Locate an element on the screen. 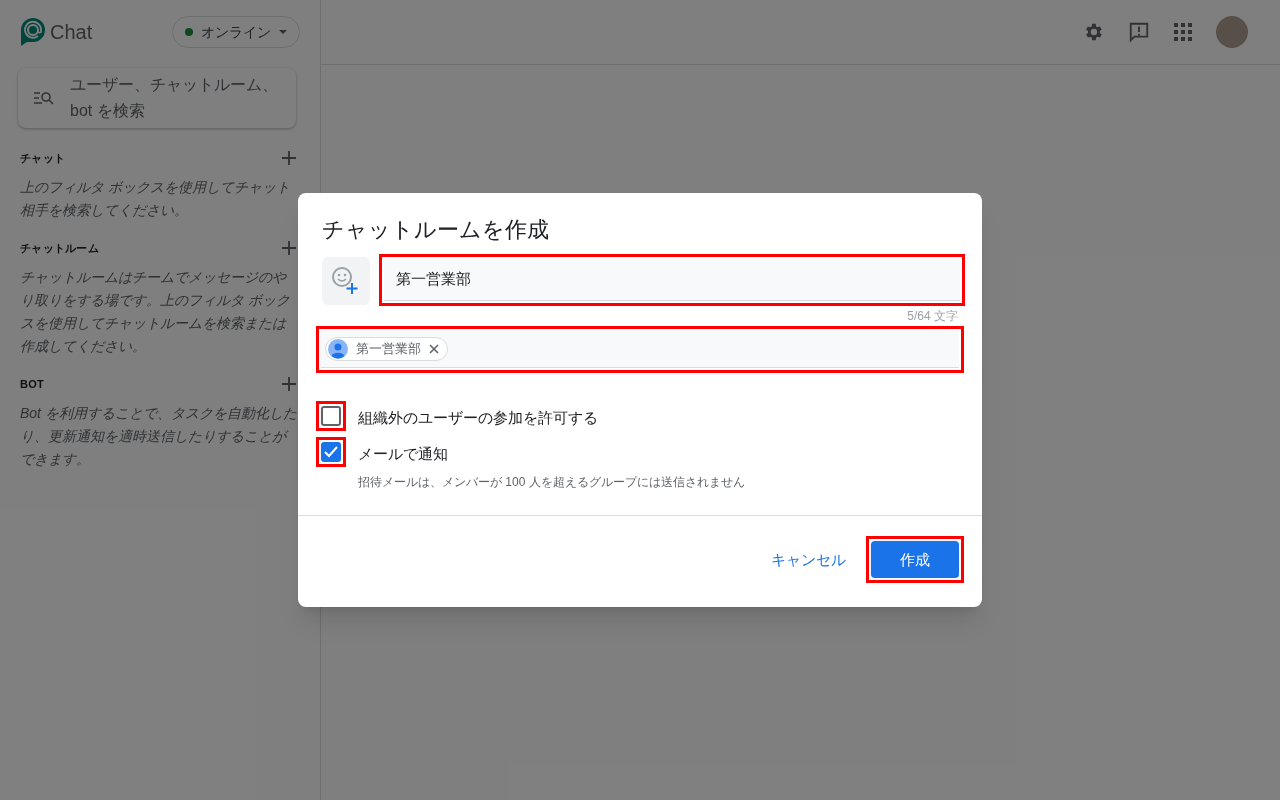 Image resolution: width=1280 pixels, height=800 pixels. section-description: チャットルームはチームでメッセージのやり取りをする場です。上のフィルタ ボックスを使用してチャットルームを検索または作成してください。 is located at coordinates (155, 312).